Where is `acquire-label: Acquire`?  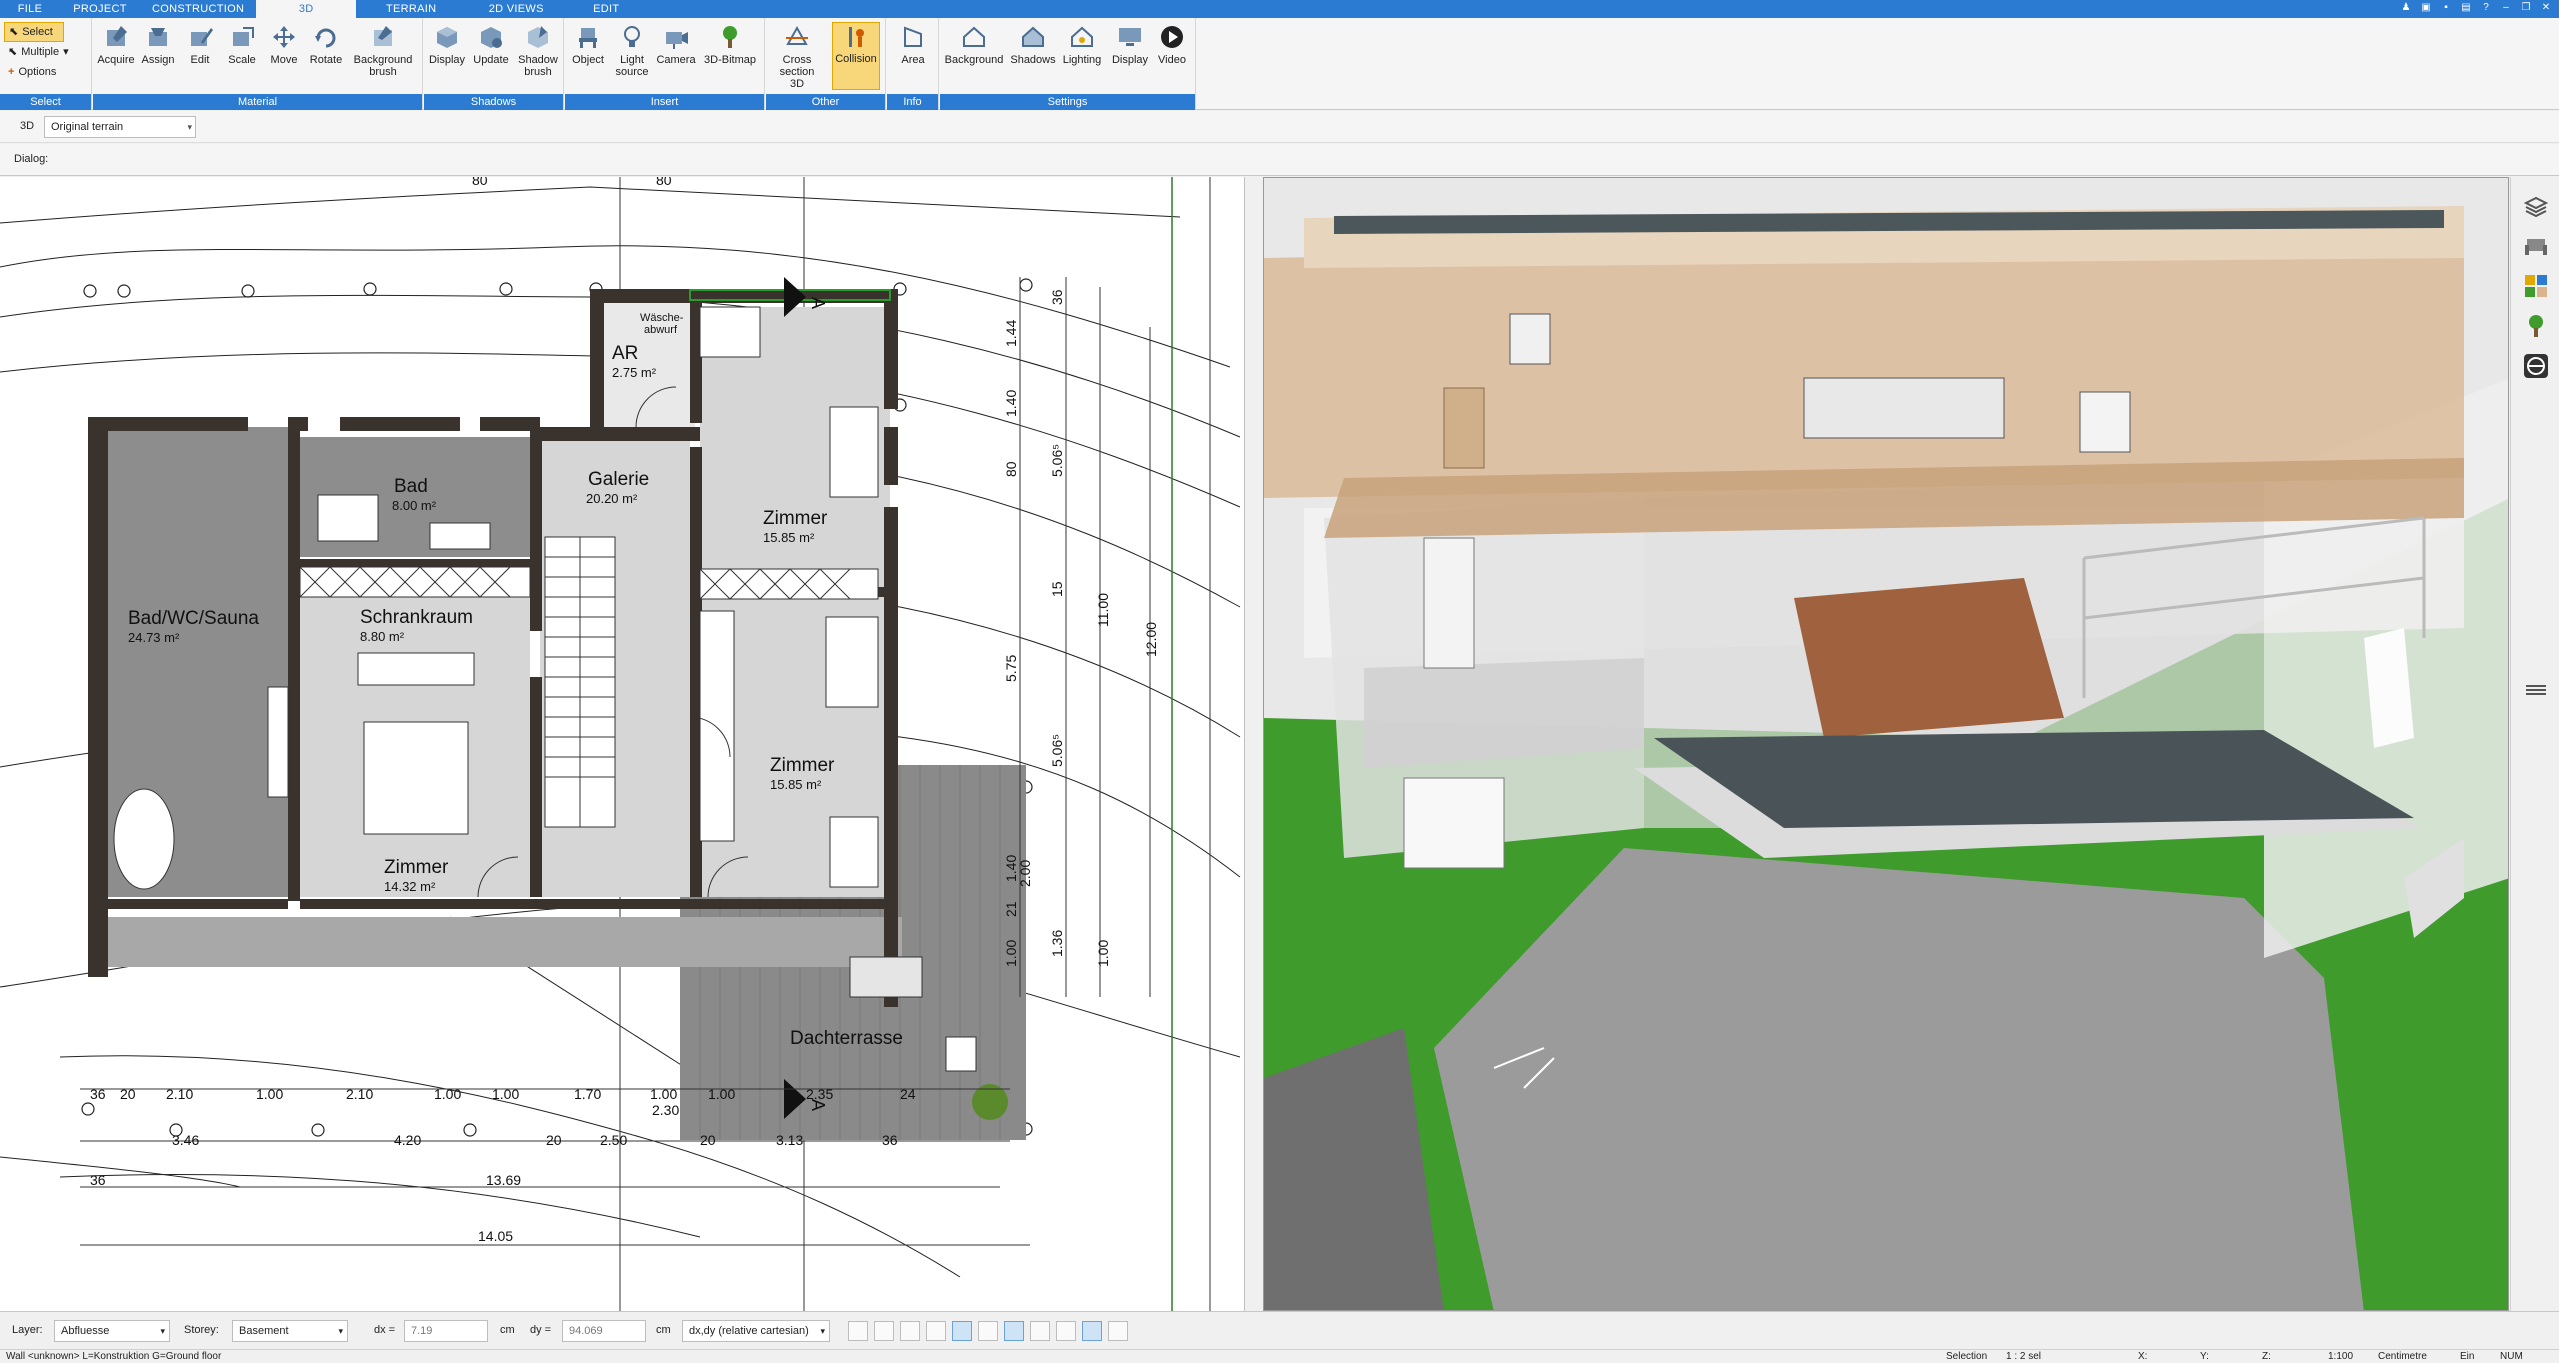
acquire-label: Acquire is located at coordinates (116, 60).